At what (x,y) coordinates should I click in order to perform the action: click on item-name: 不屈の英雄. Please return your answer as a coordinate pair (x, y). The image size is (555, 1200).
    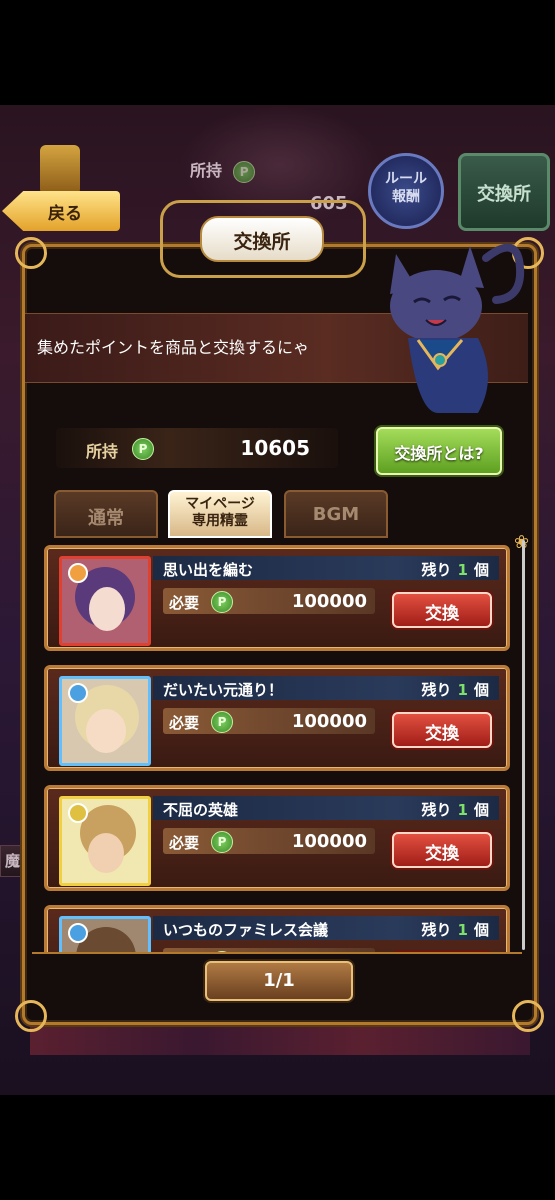
    Looking at the image, I should click on (201, 810).